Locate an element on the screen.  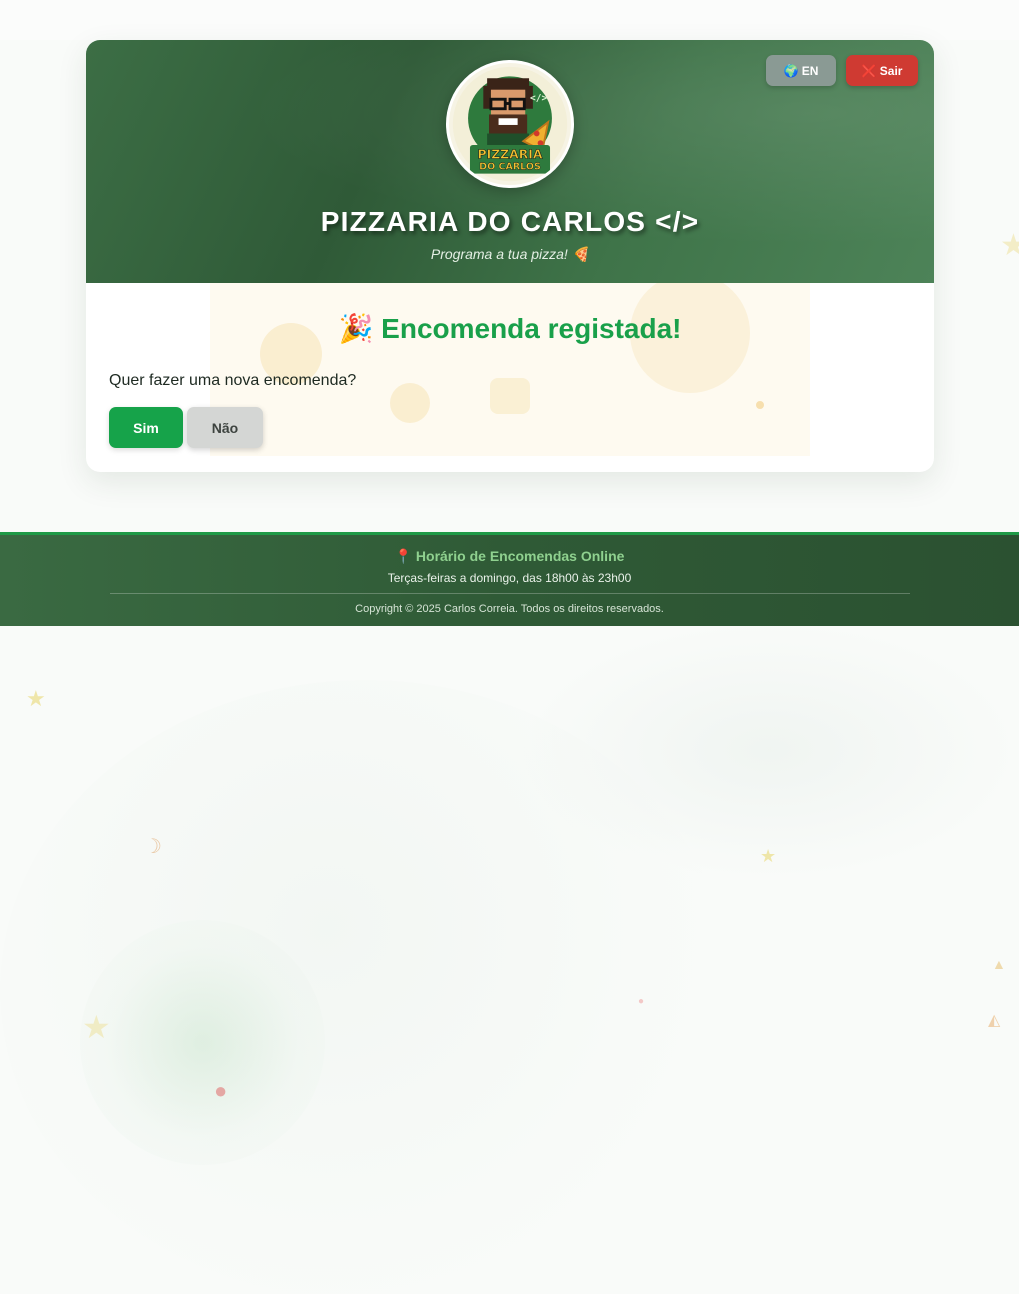
no-button: Não is located at coordinates (225, 427).